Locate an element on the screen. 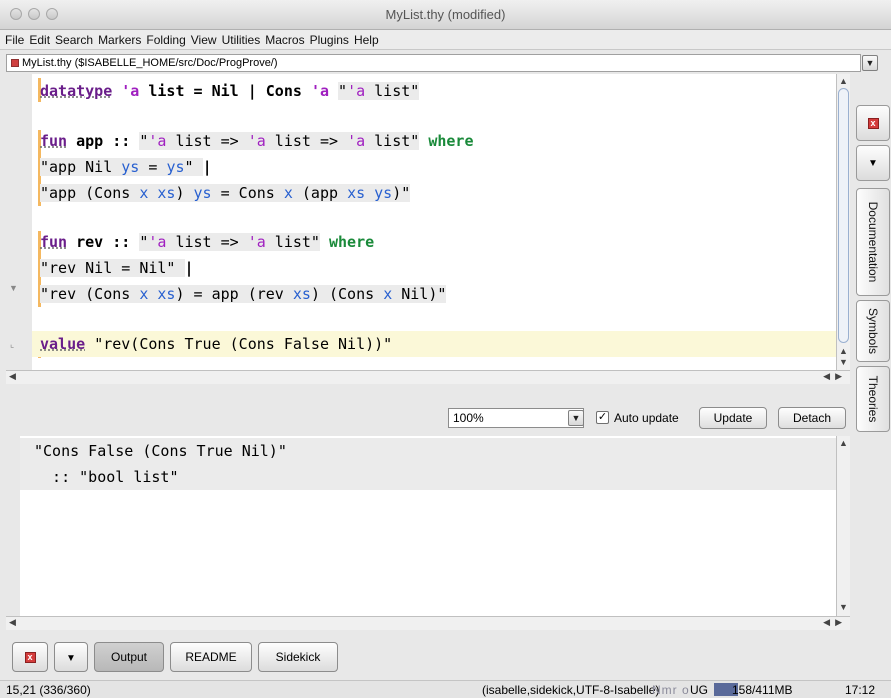 The image size is (891, 698). code-line-8: "rev Nil = Nil" | is located at coordinates (117, 268).